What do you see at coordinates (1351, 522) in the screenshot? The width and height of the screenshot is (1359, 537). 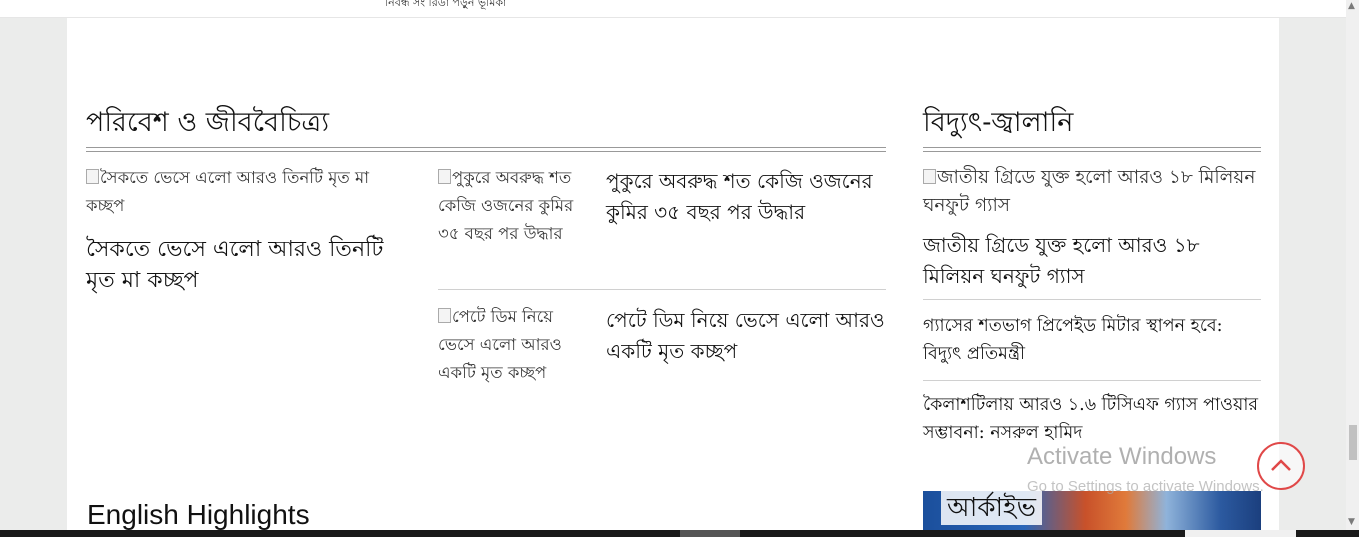 I see `scroll-down-arrow-icon: ▼` at bounding box center [1351, 522].